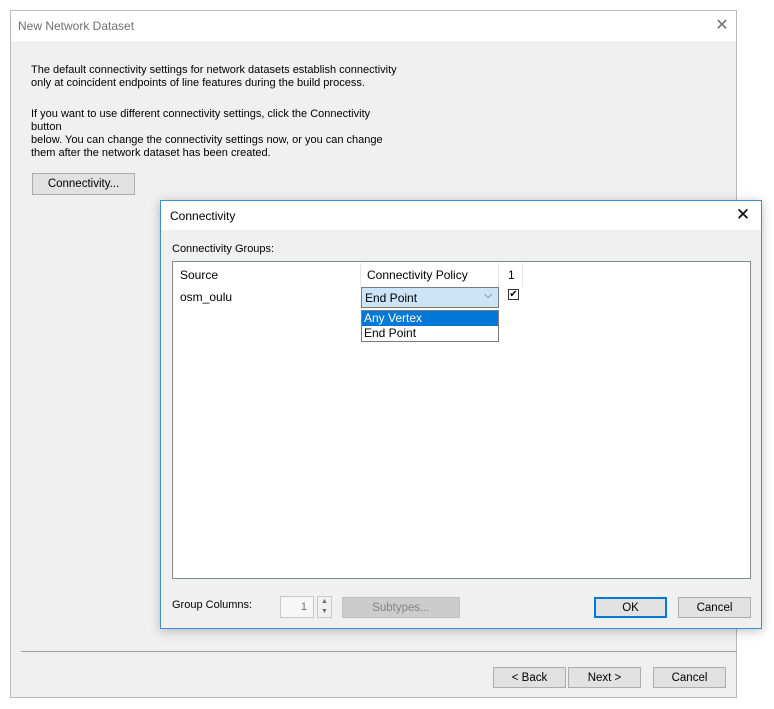  What do you see at coordinates (76, 26) in the screenshot?
I see `window-title: New Network Dataset` at bounding box center [76, 26].